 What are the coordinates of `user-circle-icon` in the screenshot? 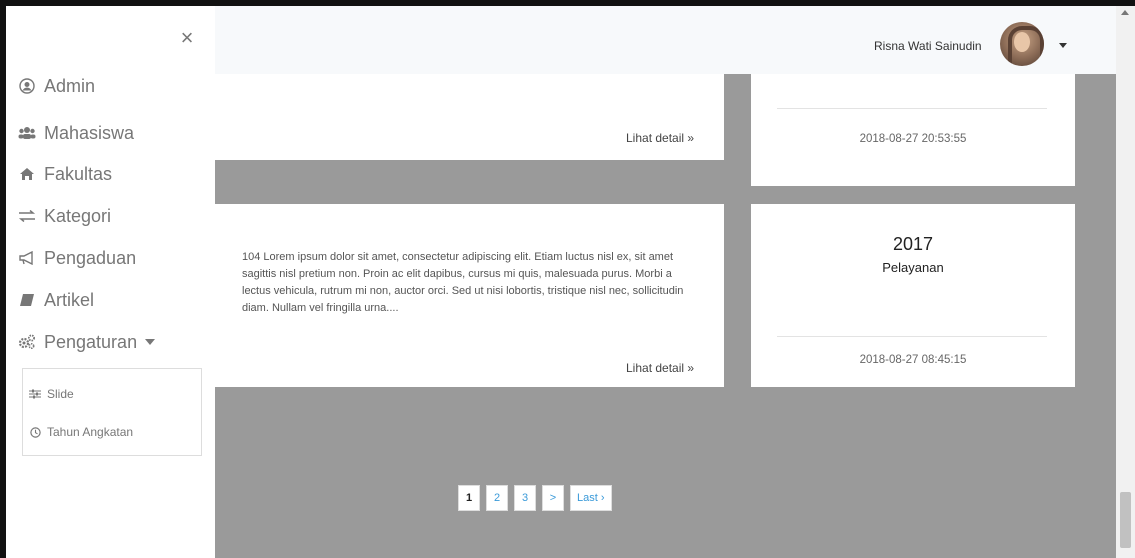 It's located at (27, 86).